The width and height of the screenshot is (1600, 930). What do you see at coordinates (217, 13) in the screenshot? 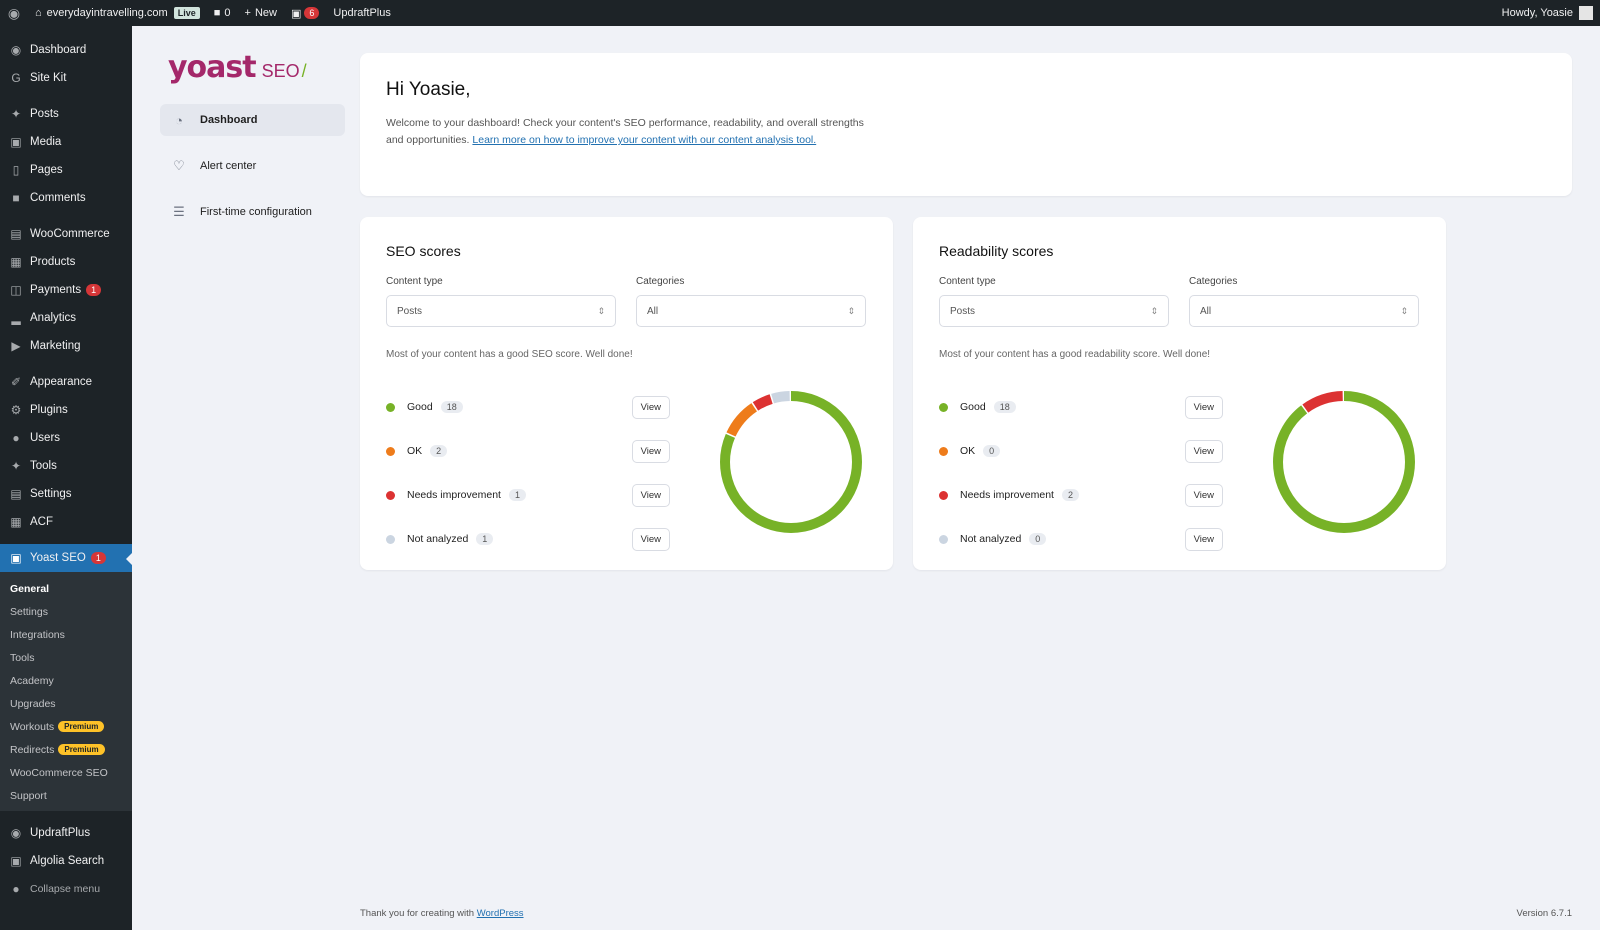
I see `comment-icon: ■` at bounding box center [217, 13].